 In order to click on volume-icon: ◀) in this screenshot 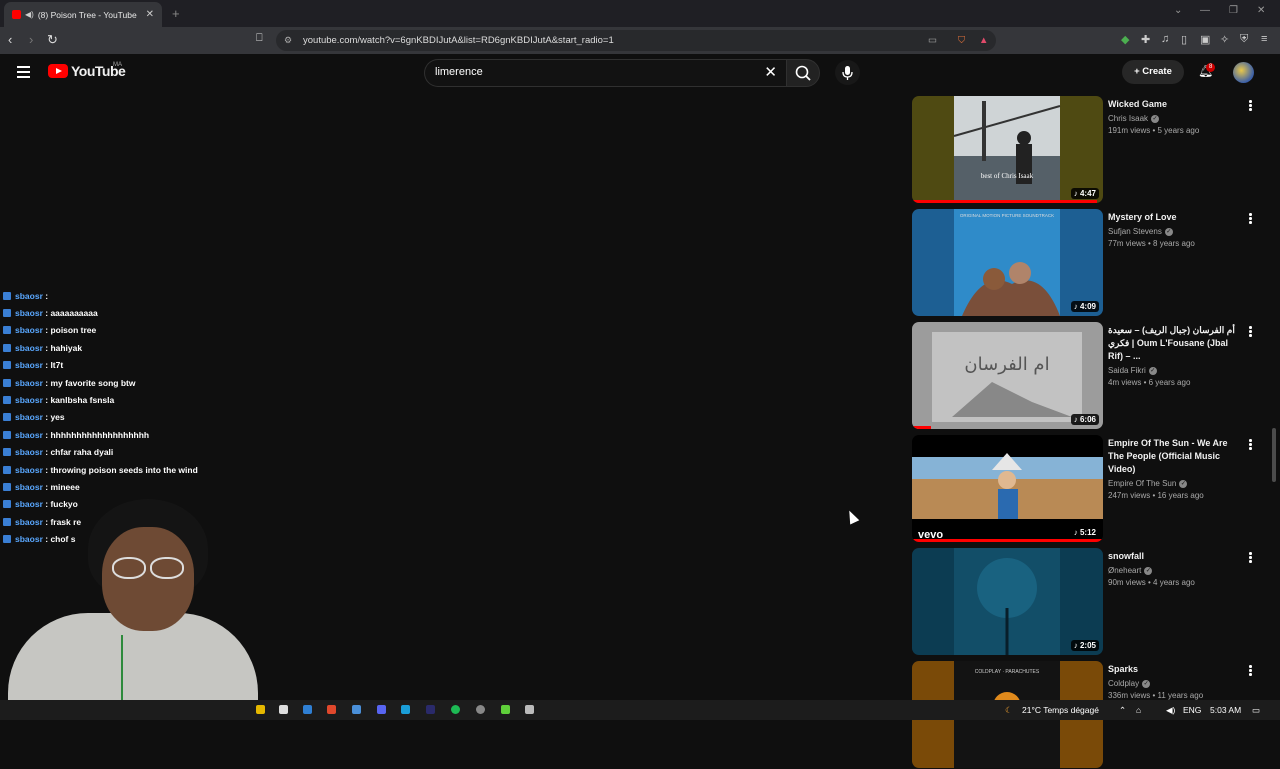, I will do `click(1170, 710)`.